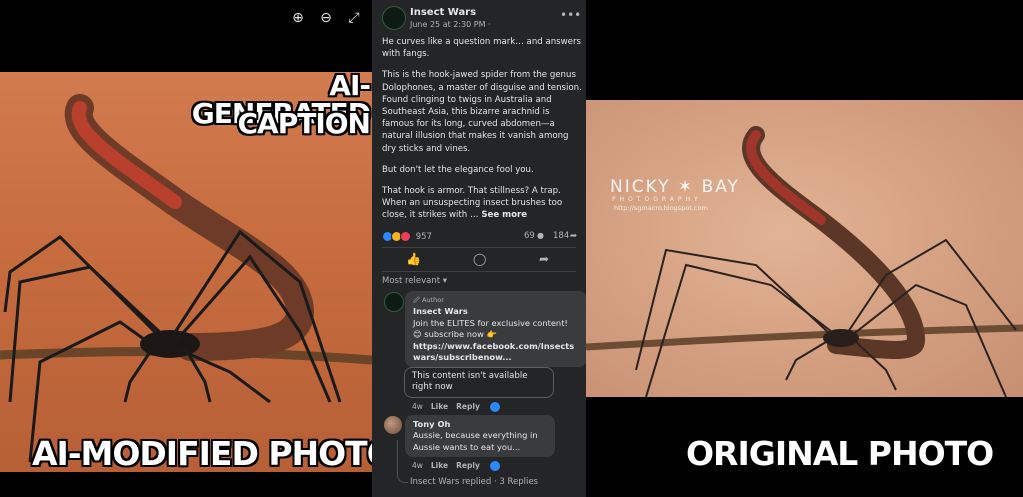 The width and height of the screenshot is (1023, 497). I want to click on ai-modified-photo-caption: AI-MODIFIED PHOTO, so click(213, 453).